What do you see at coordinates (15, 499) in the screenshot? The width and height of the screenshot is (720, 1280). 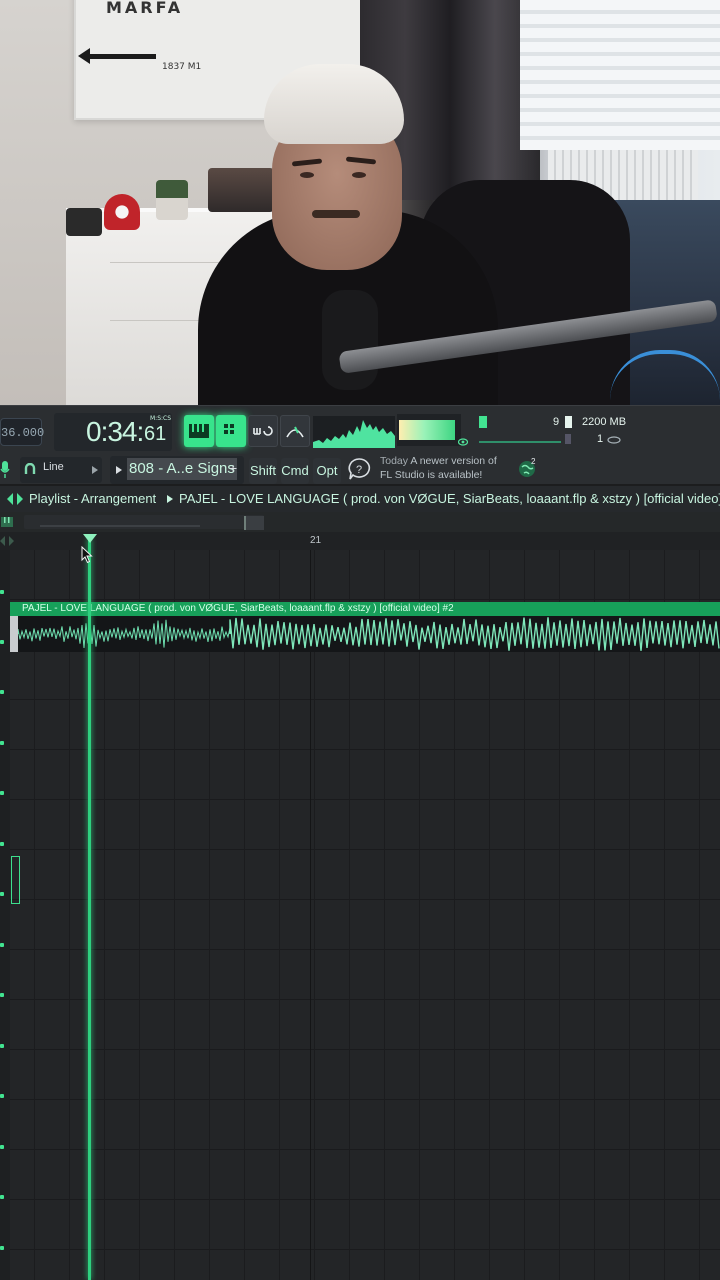 I see `playlist-arrows-icon` at bounding box center [15, 499].